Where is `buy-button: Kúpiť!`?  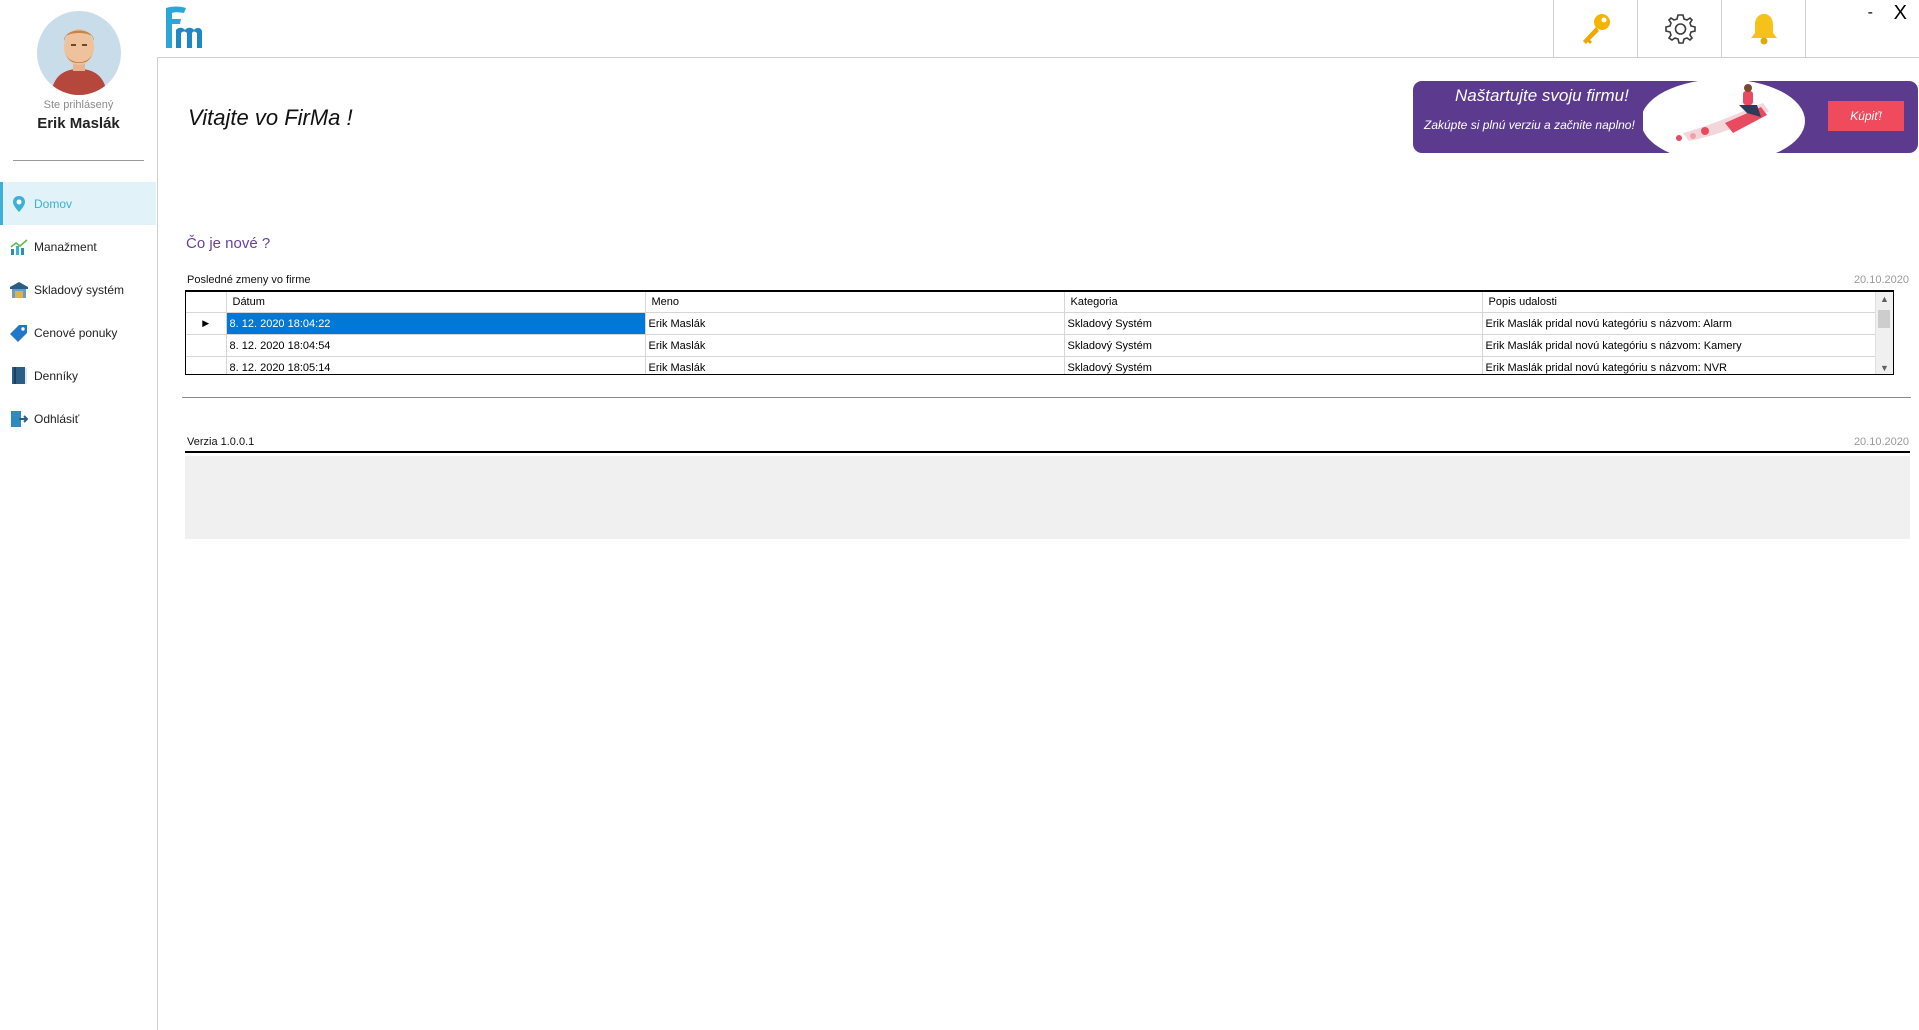
buy-button: Kúpiť! is located at coordinates (1866, 116).